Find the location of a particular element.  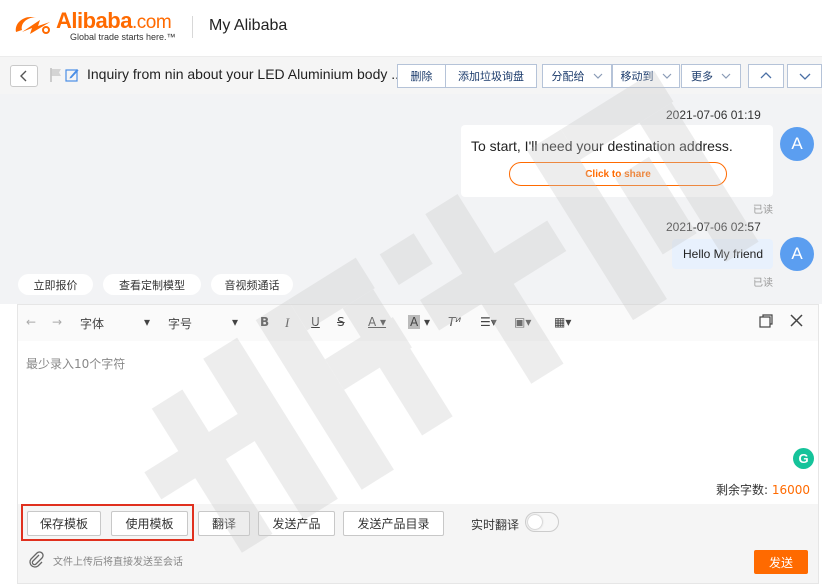

previous-message-button is located at coordinates (766, 76).